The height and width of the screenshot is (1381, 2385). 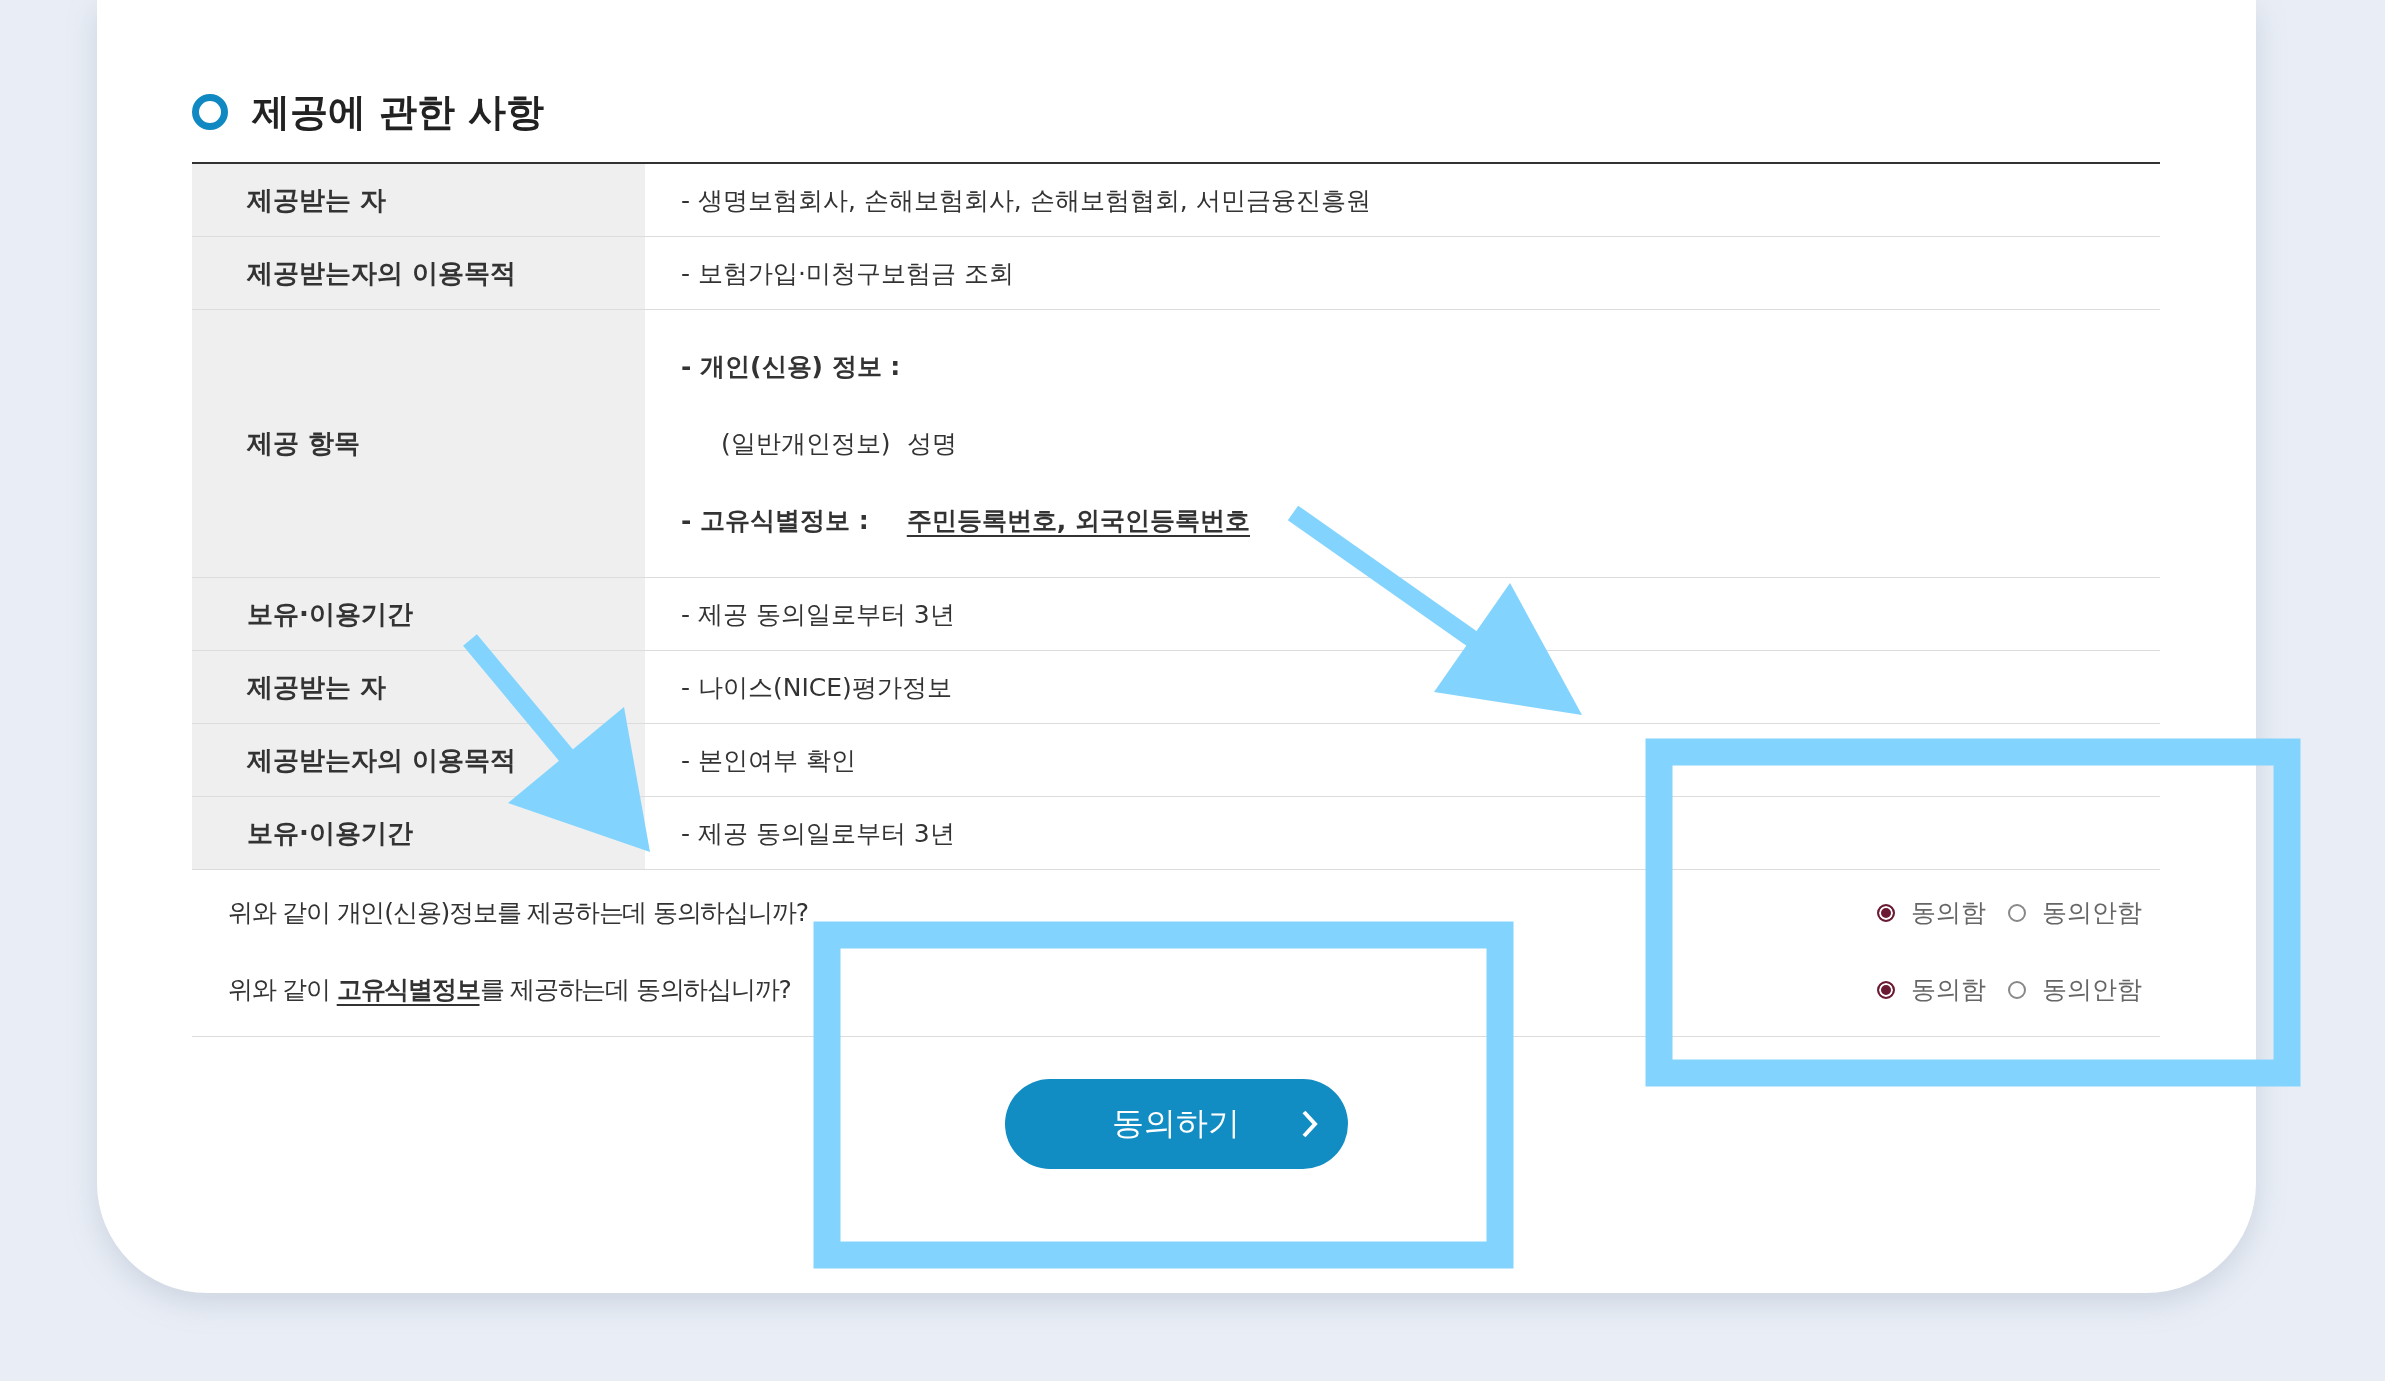 I want to click on row-value: - 나이스(NICE)평가정보, so click(x=817, y=687).